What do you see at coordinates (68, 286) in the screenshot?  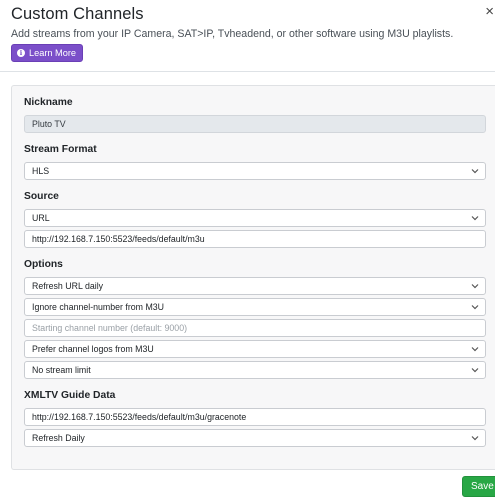 I see `refresh-url-value: Refresh URL daily` at bounding box center [68, 286].